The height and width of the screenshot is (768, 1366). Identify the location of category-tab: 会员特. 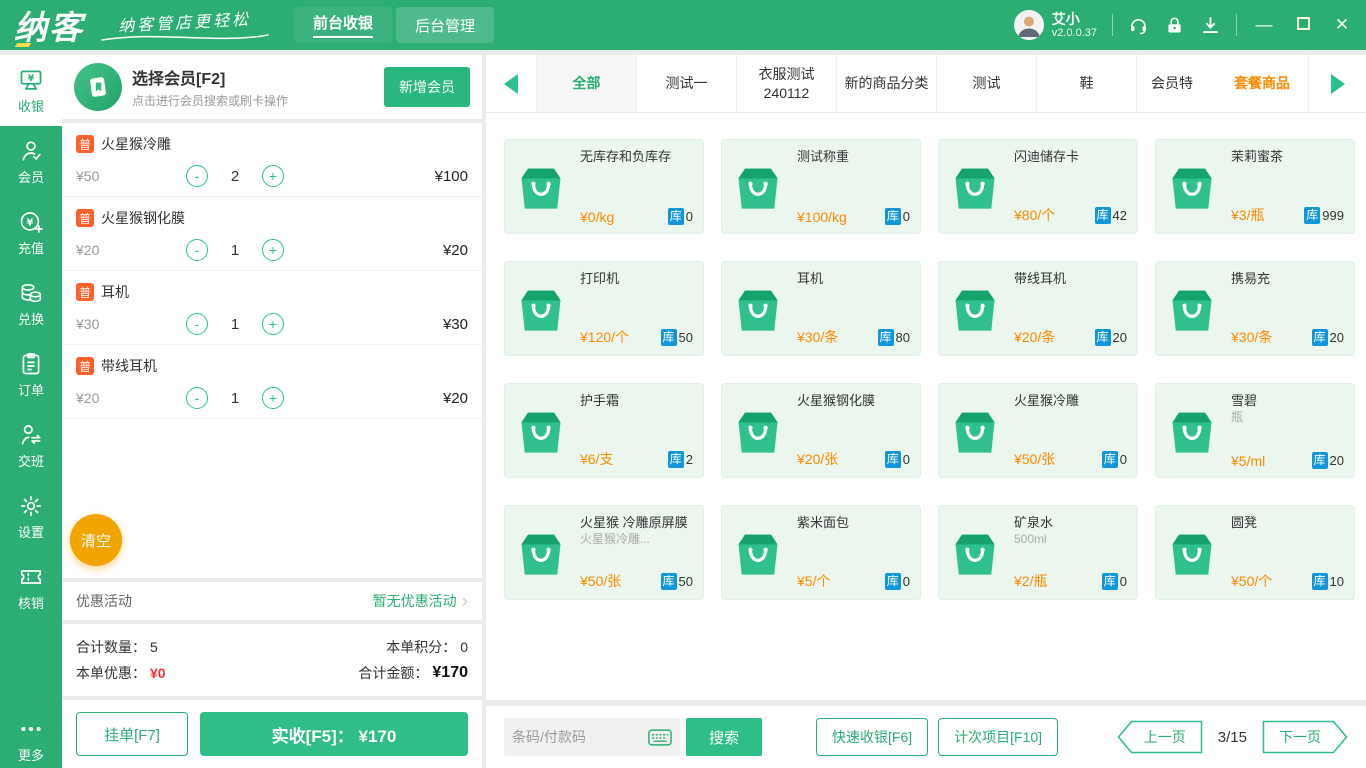
(1176, 83).